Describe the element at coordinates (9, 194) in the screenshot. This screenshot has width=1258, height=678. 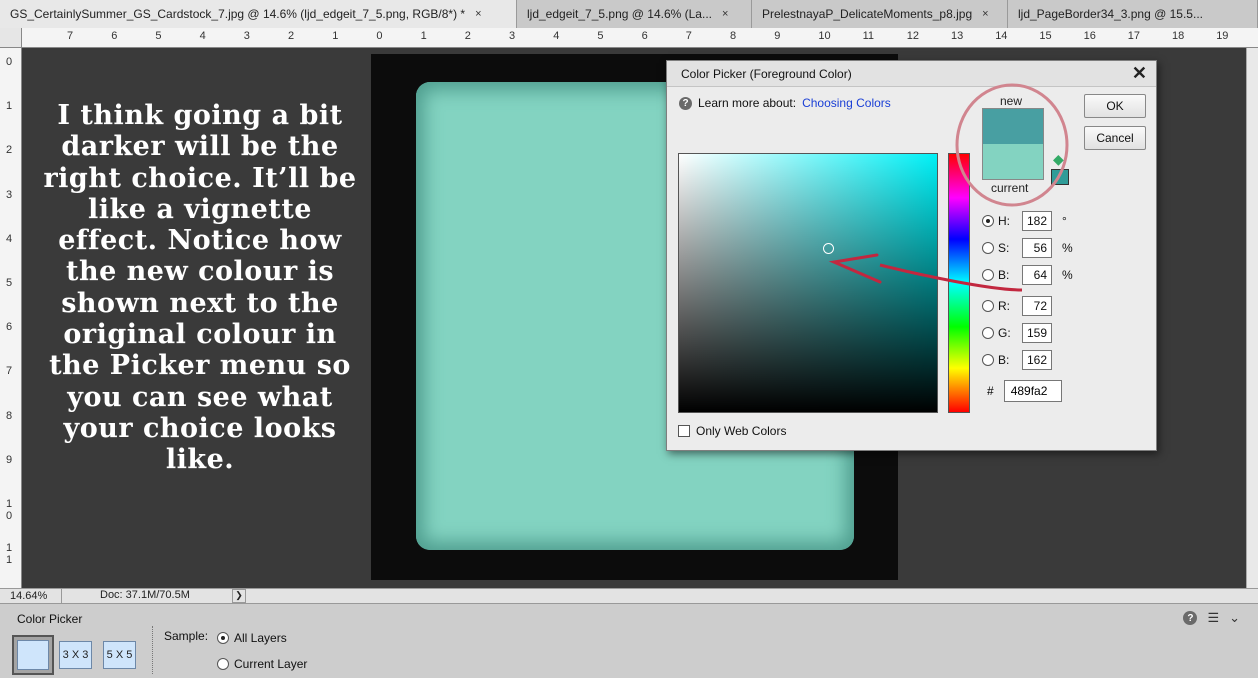
I see `ruler-v-label: 3` at that location.